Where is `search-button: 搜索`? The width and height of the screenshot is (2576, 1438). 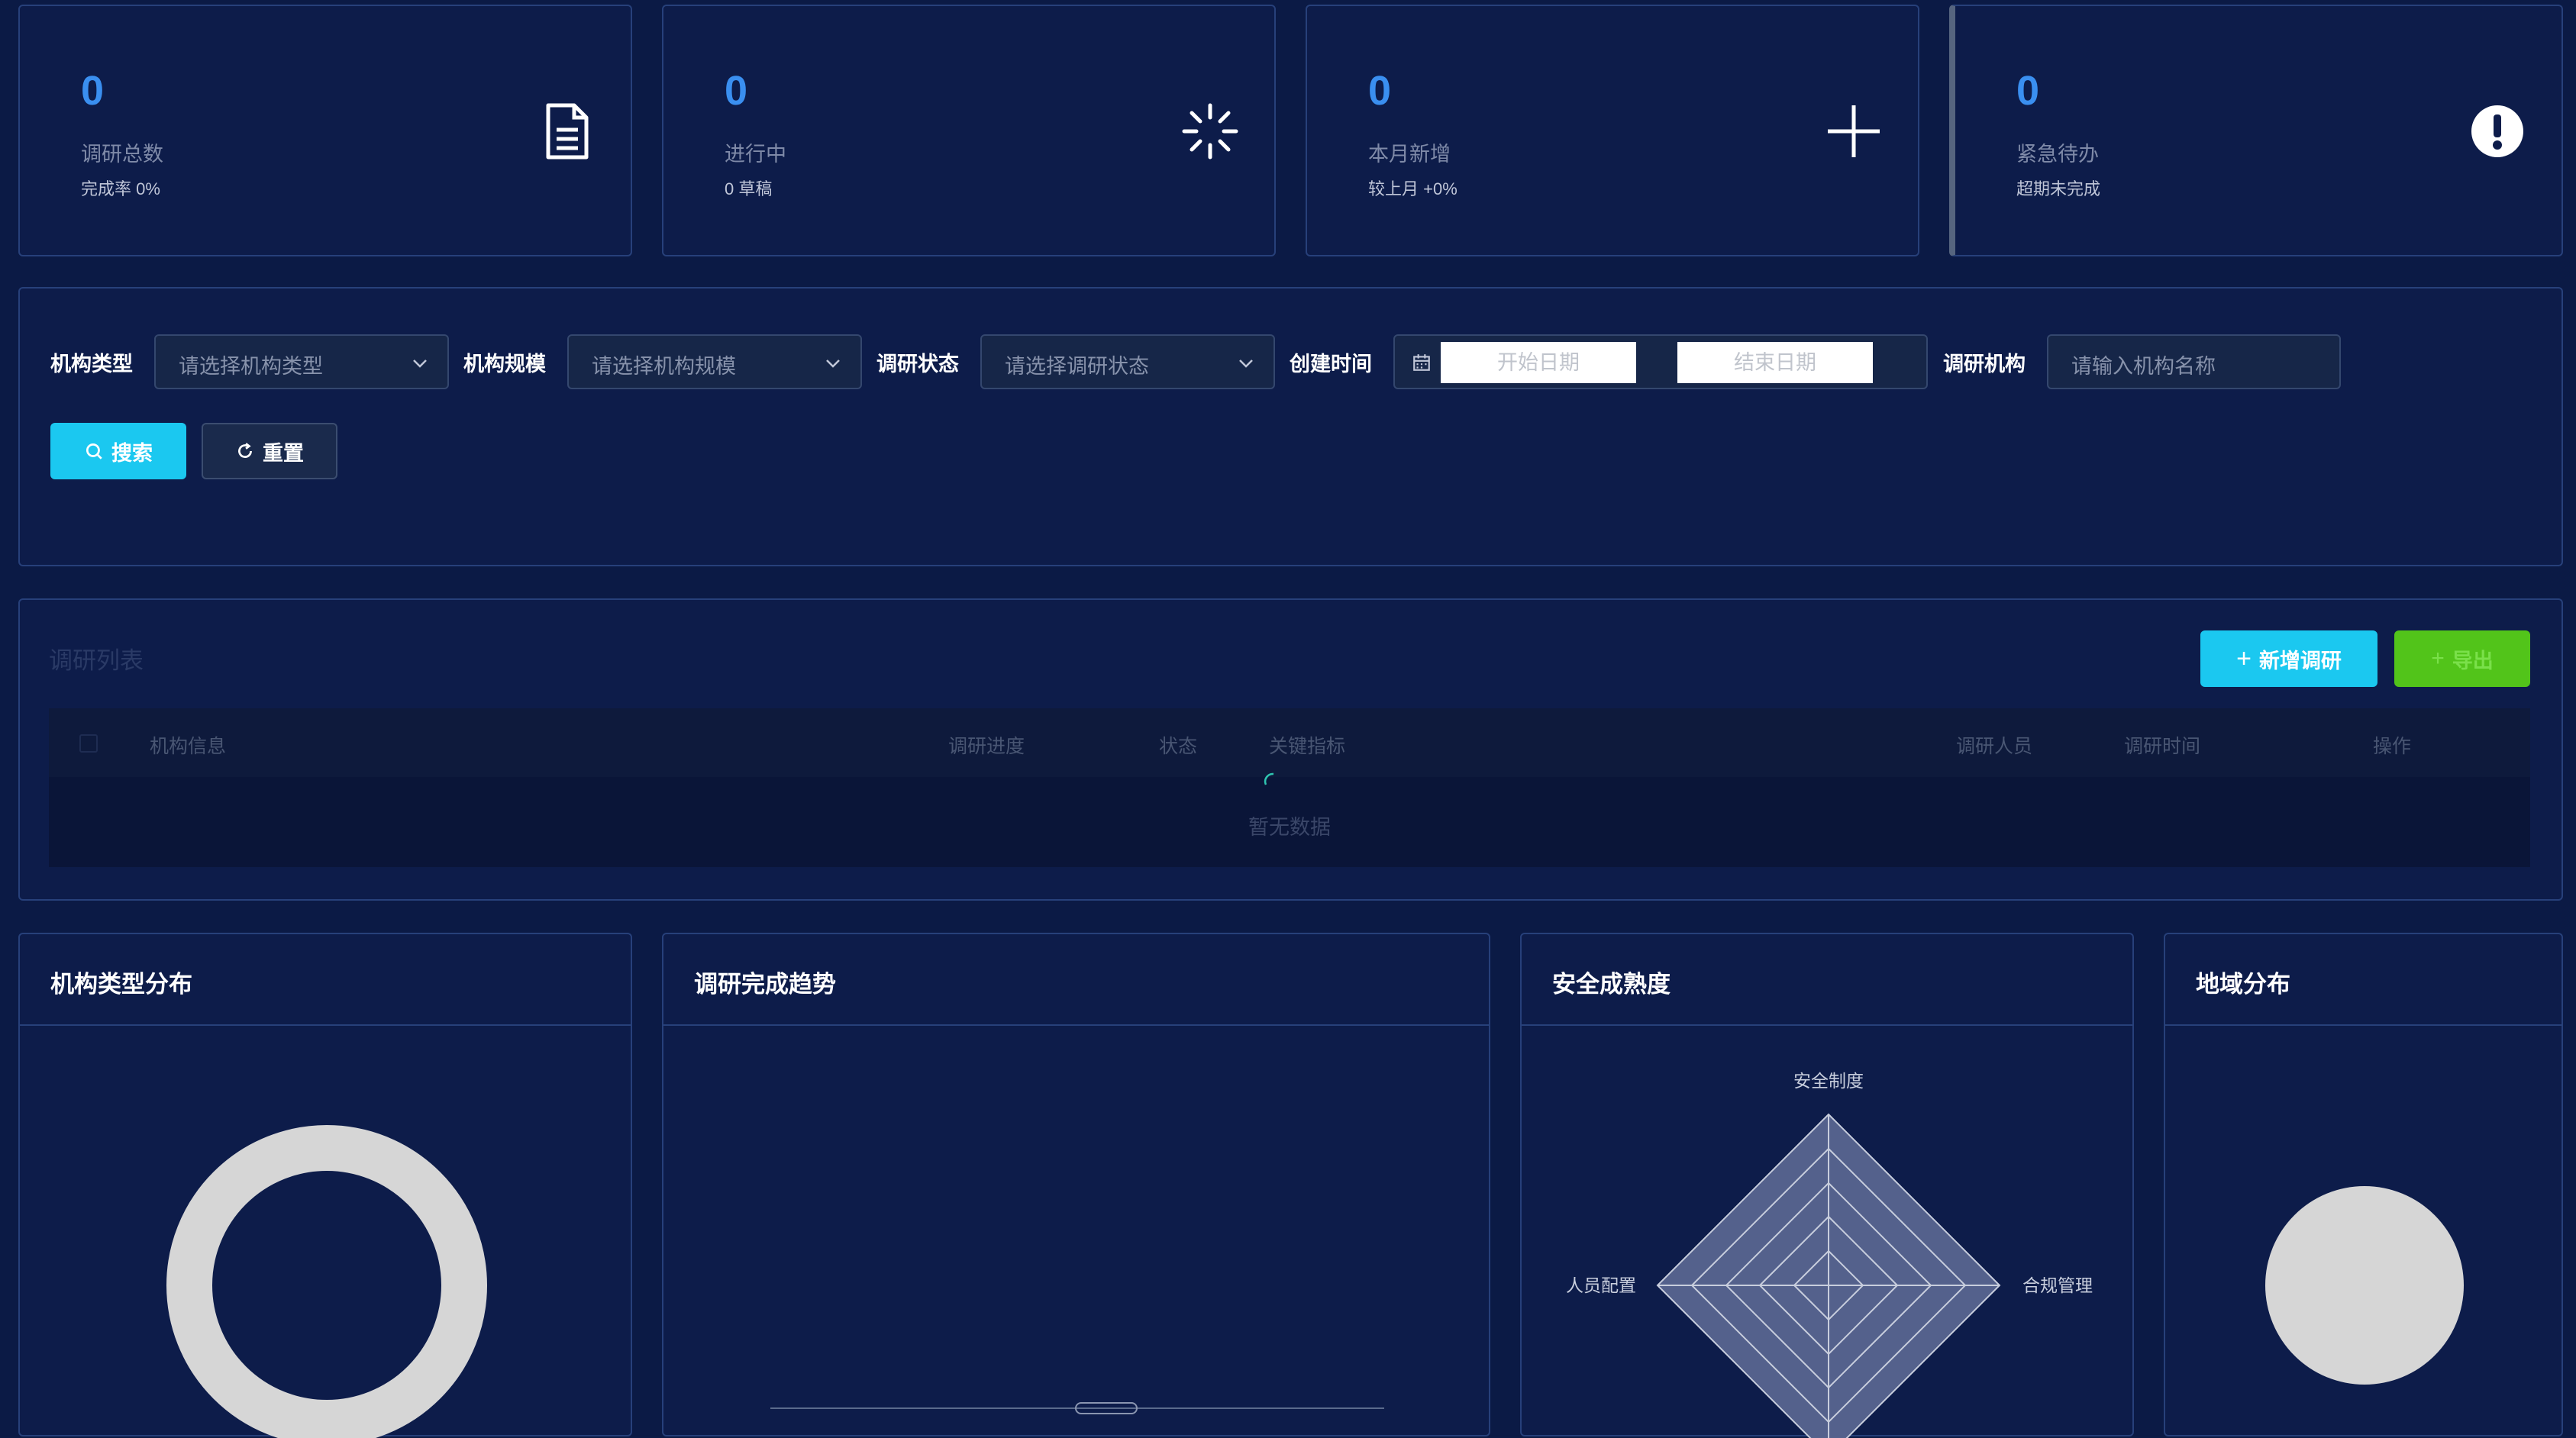 search-button: 搜索 is located at coordinates (118, 451).